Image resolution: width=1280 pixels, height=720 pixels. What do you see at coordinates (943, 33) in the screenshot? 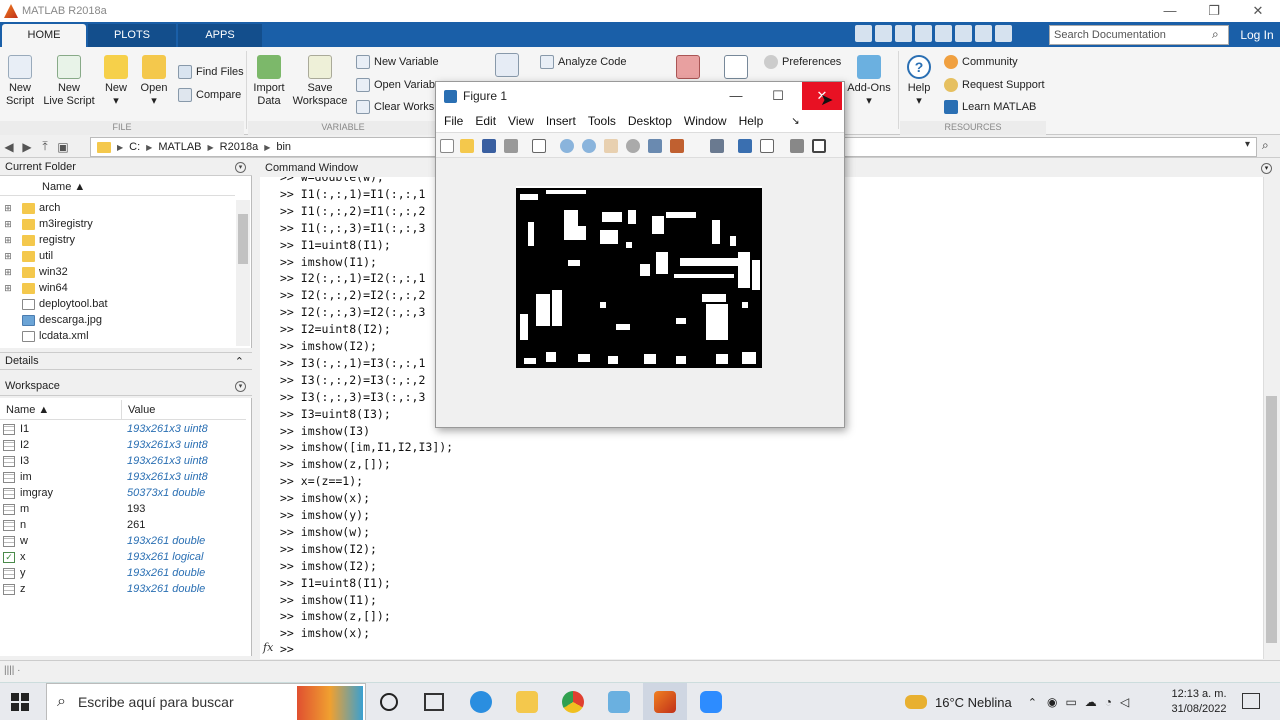
I see `undo-icon` at bounding box center [943, 33].